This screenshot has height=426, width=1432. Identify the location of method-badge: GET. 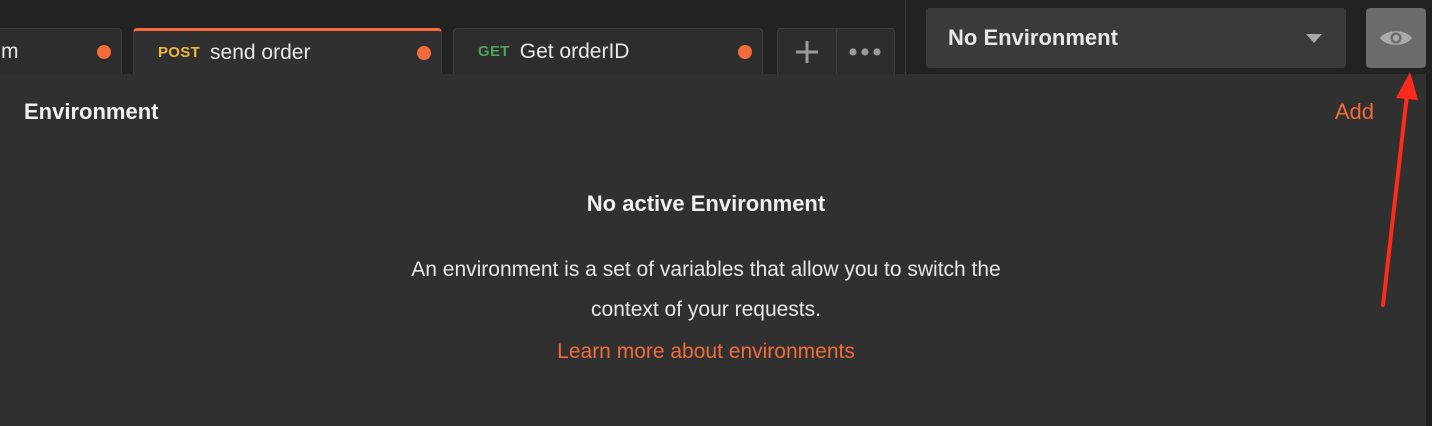
(494, 51).